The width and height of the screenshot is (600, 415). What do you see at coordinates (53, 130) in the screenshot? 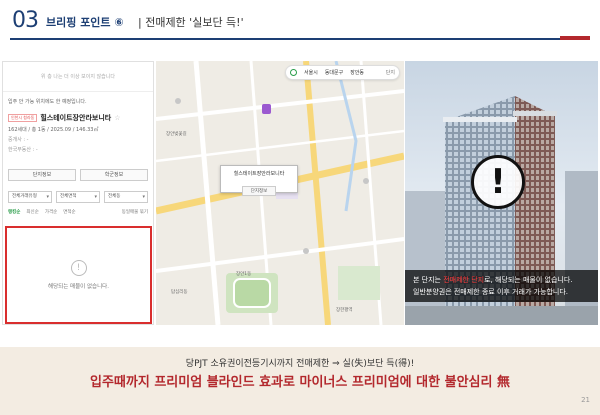
I see `complex-detail: 162세대 / 총 1동 / 2025.09 / 146.33㎡` at bounding box center [53, 130].